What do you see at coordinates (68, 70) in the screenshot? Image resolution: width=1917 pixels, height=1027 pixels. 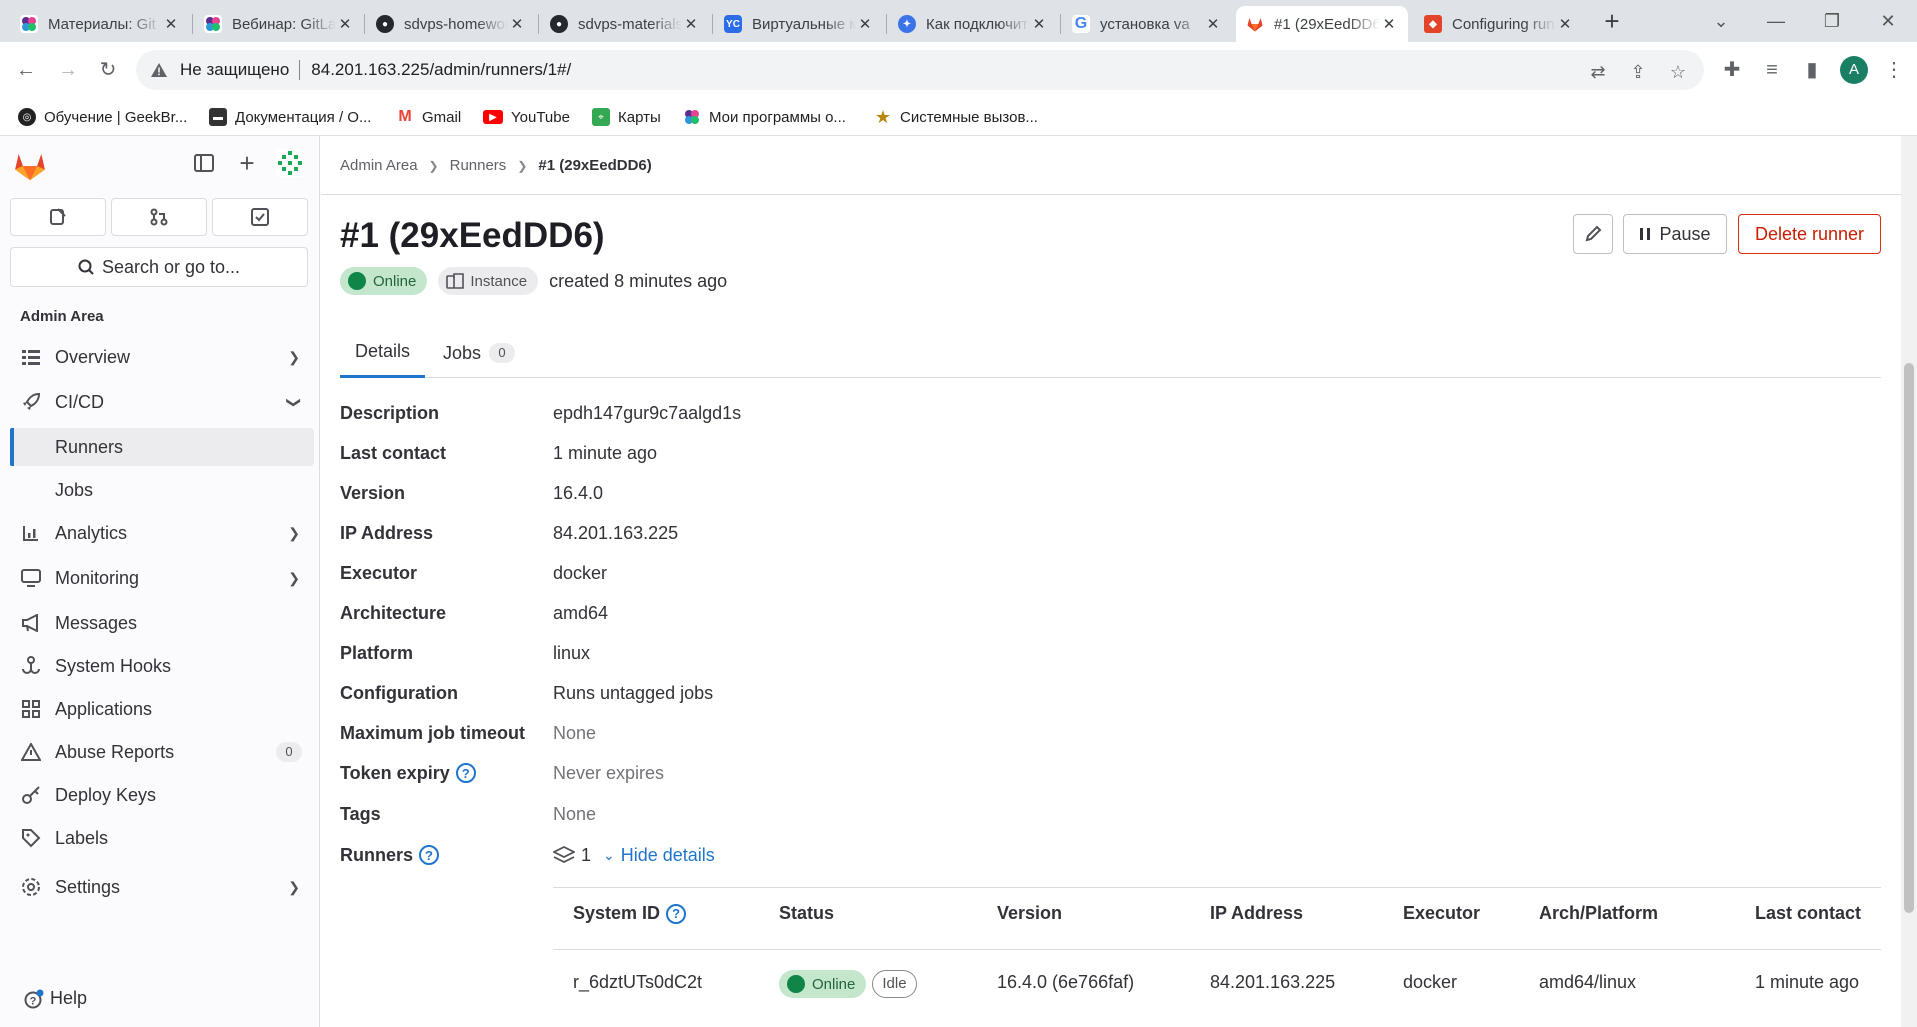 I see `forward-icon: →` at bounding box center [68, 70].